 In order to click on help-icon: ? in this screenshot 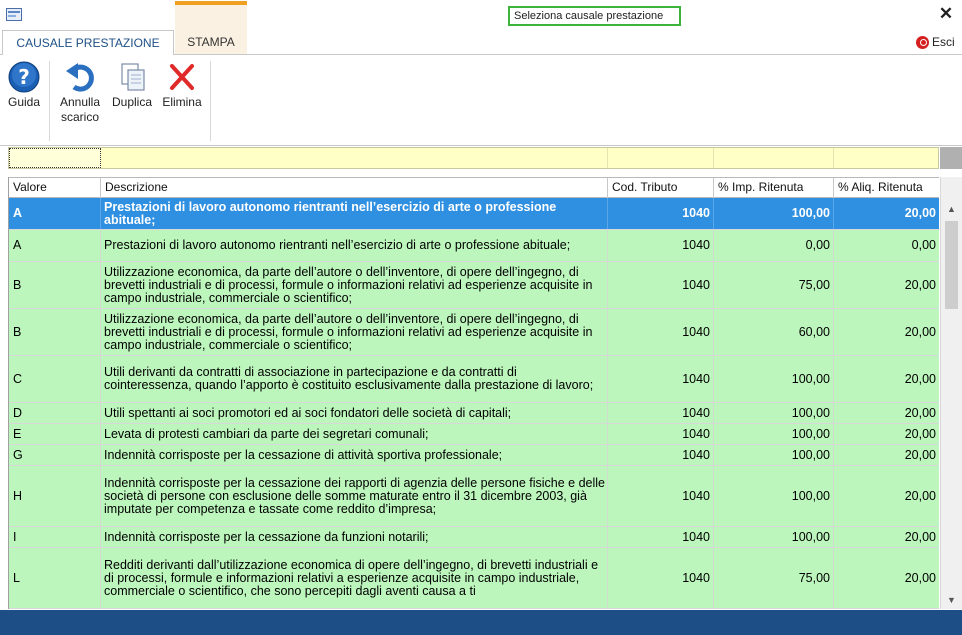, I will do `click(24, 77)`.